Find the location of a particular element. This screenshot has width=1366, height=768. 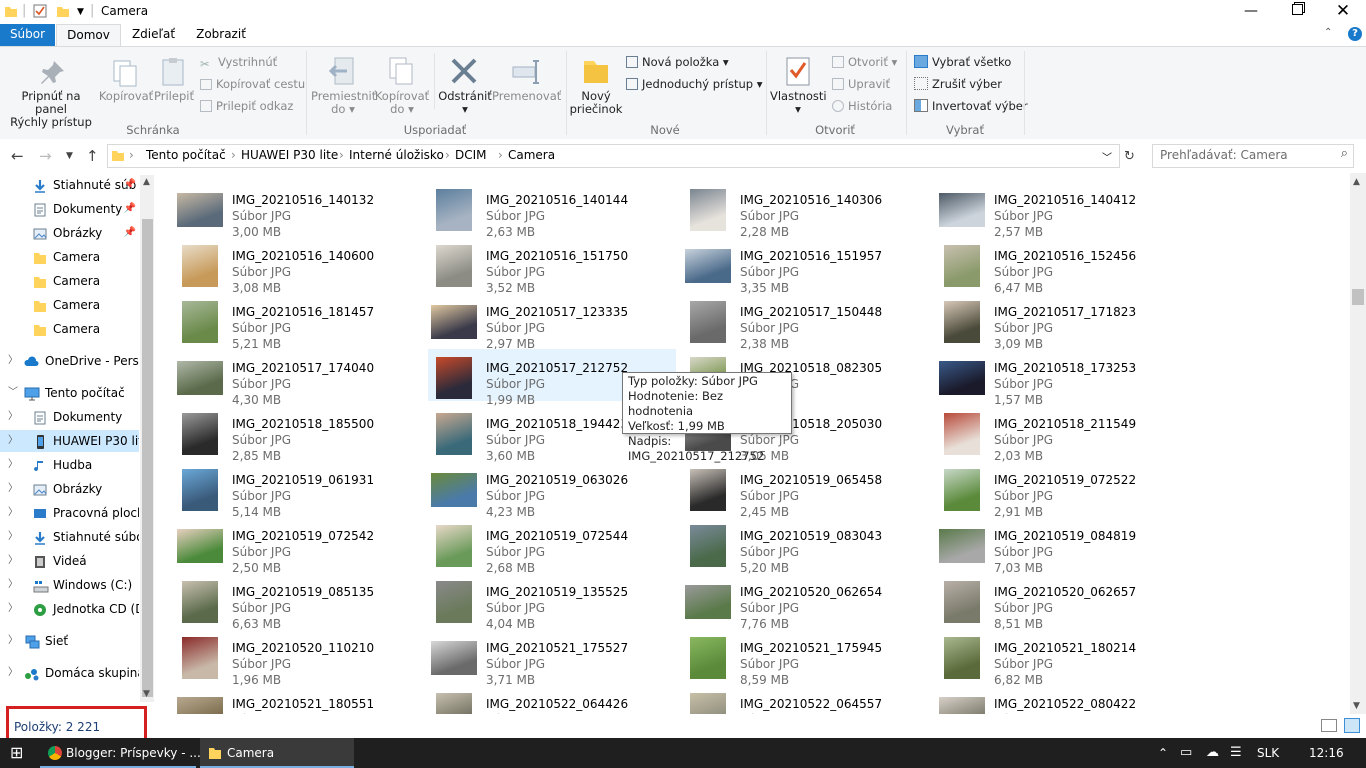

battery-icon: ▭ is located at coordinates (1186, 753).